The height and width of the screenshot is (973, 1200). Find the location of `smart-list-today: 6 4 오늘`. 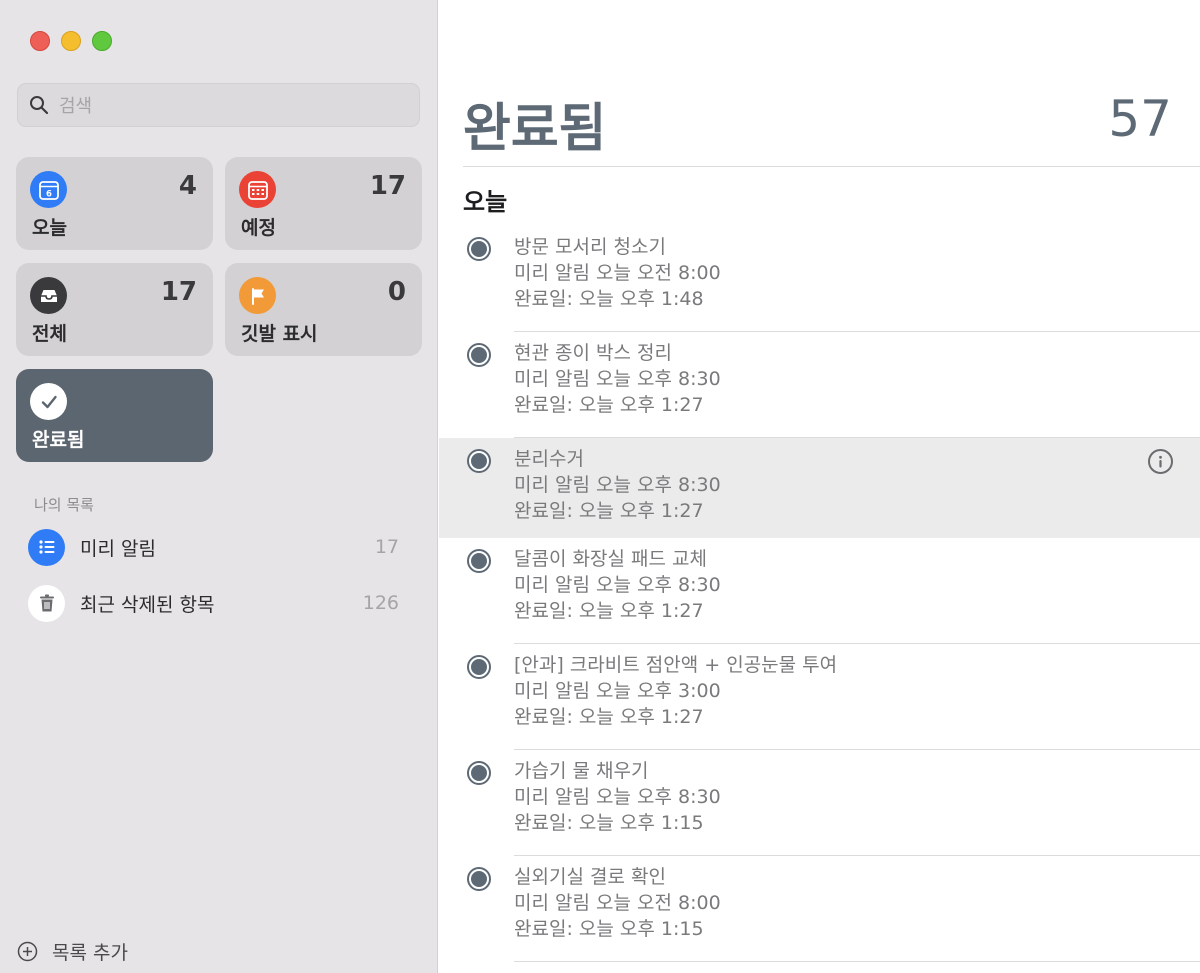

smart-list-today: 6 4 오늘 is located at coordinates (114, 203).